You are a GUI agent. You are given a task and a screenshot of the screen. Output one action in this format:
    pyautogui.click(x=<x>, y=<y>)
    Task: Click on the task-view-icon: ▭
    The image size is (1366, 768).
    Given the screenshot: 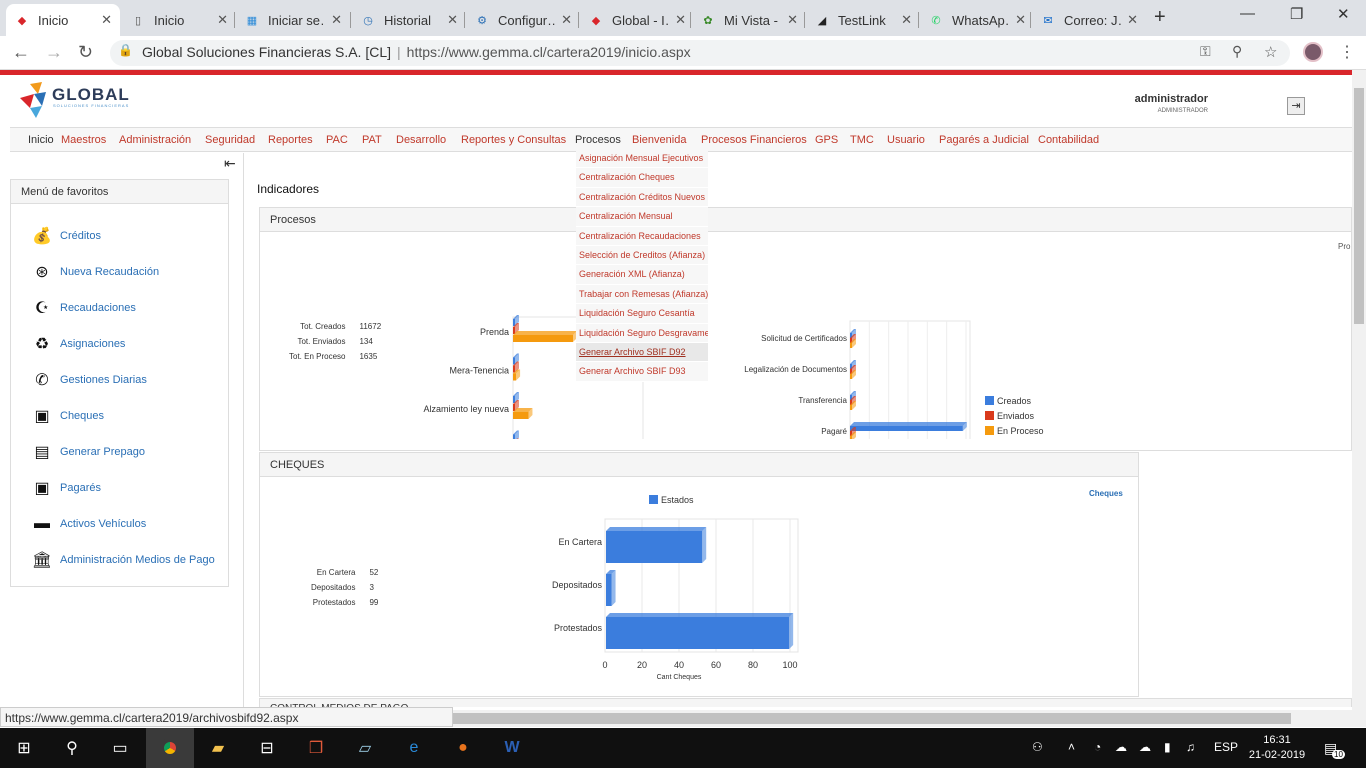 What is the action you would take?
    pyautogui.click(x=120, y=748)
    